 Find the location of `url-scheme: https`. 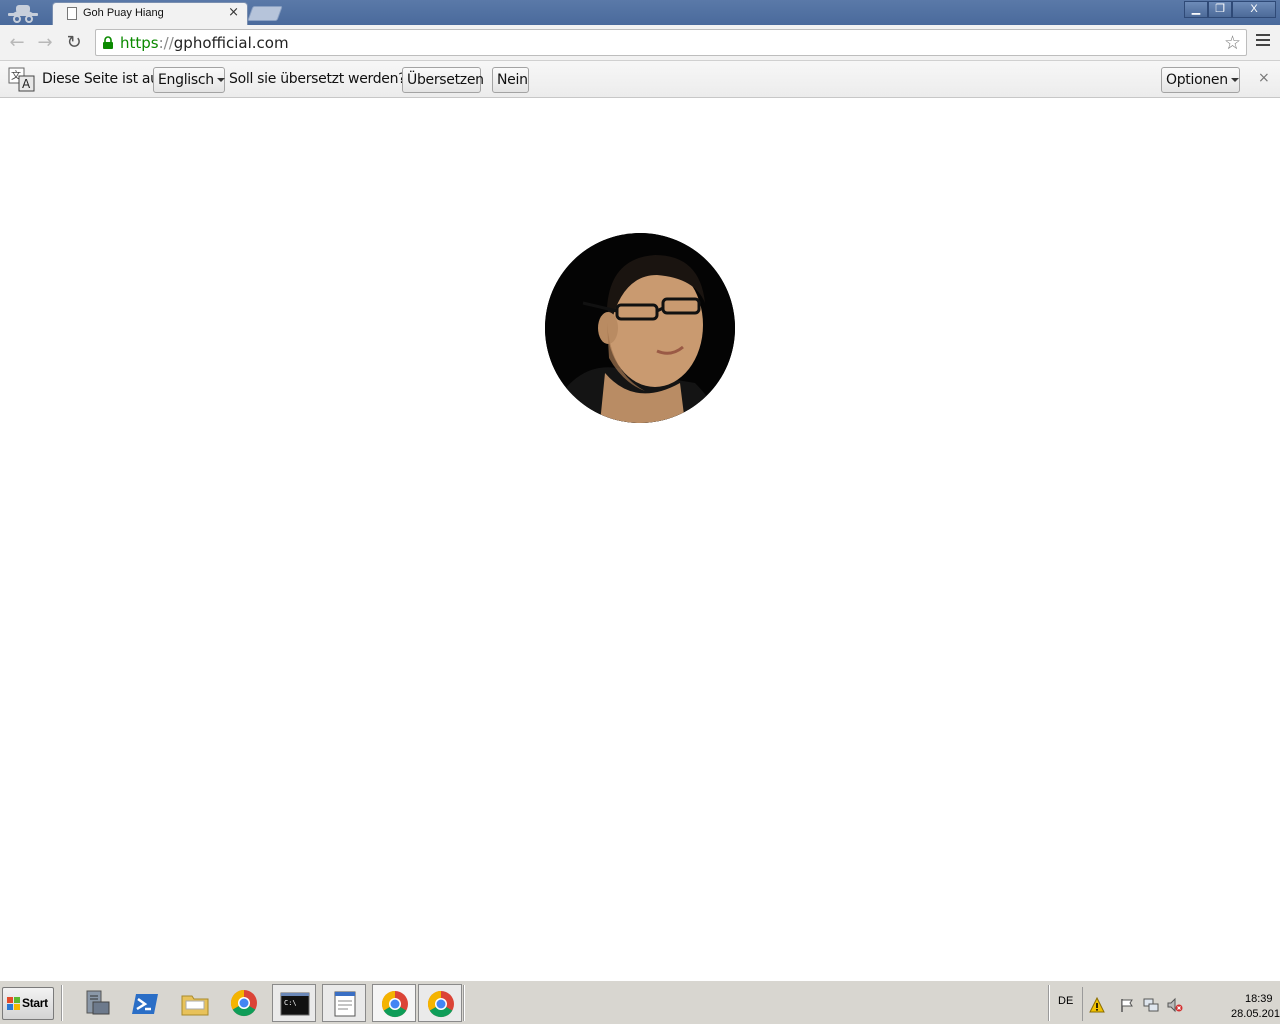

url-scheme: https is located at coordinates (139, 43).